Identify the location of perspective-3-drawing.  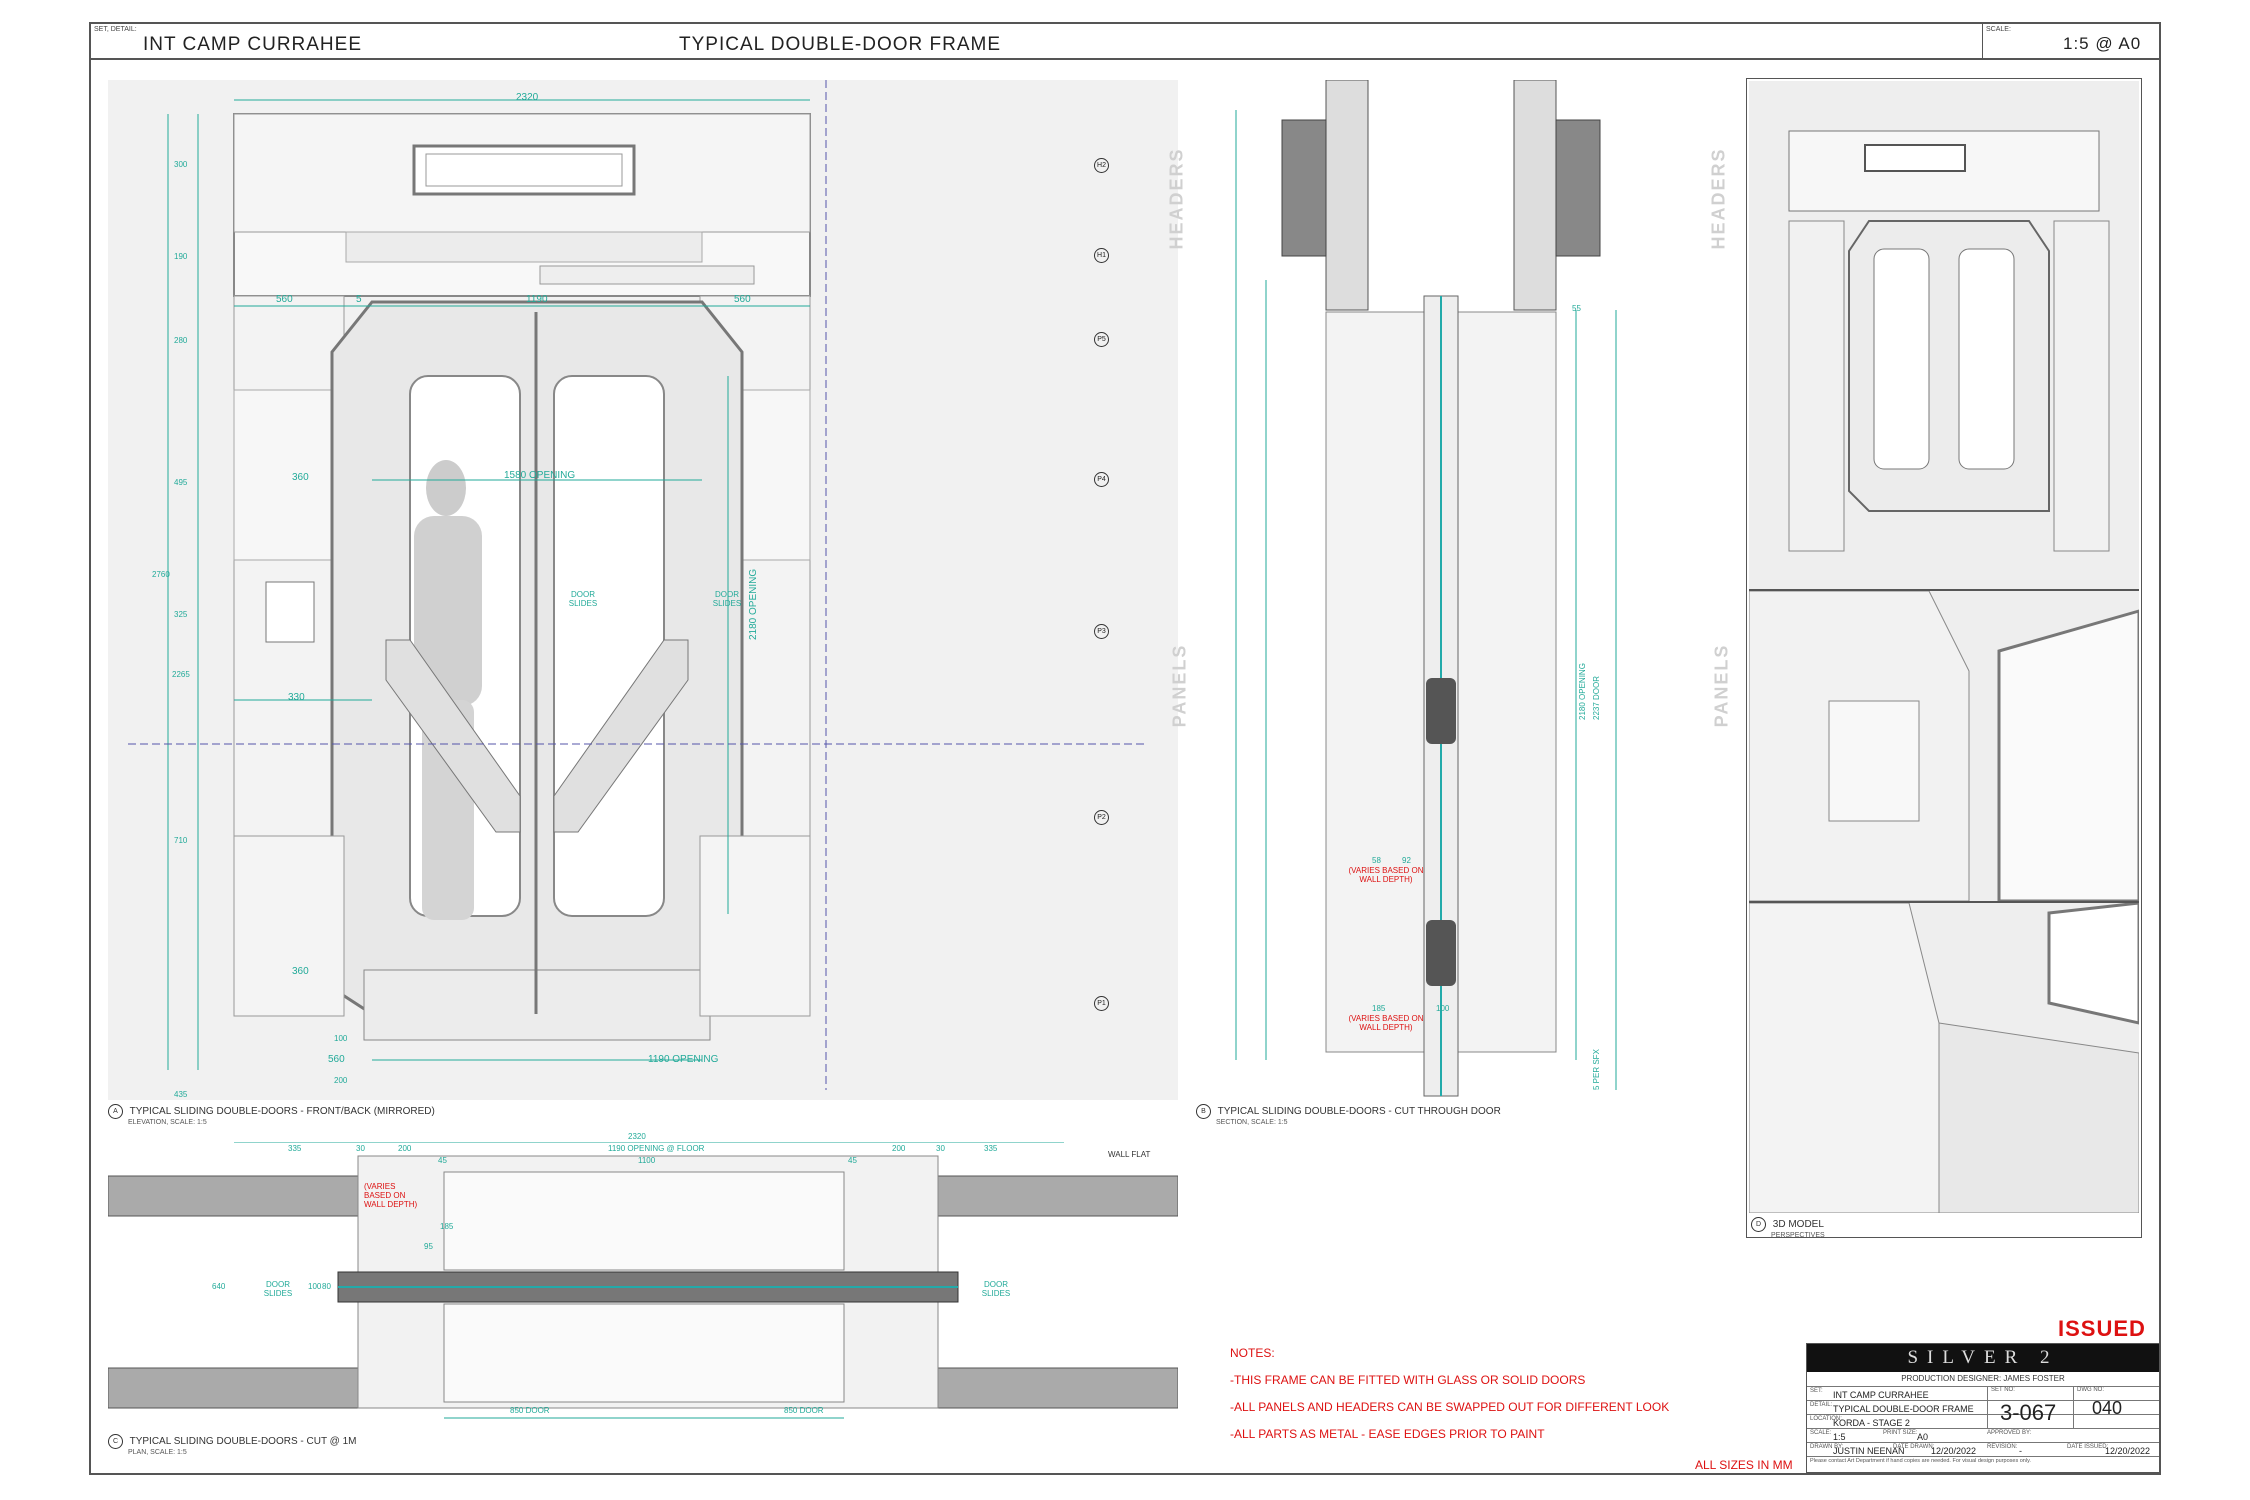
(1944, 1057).